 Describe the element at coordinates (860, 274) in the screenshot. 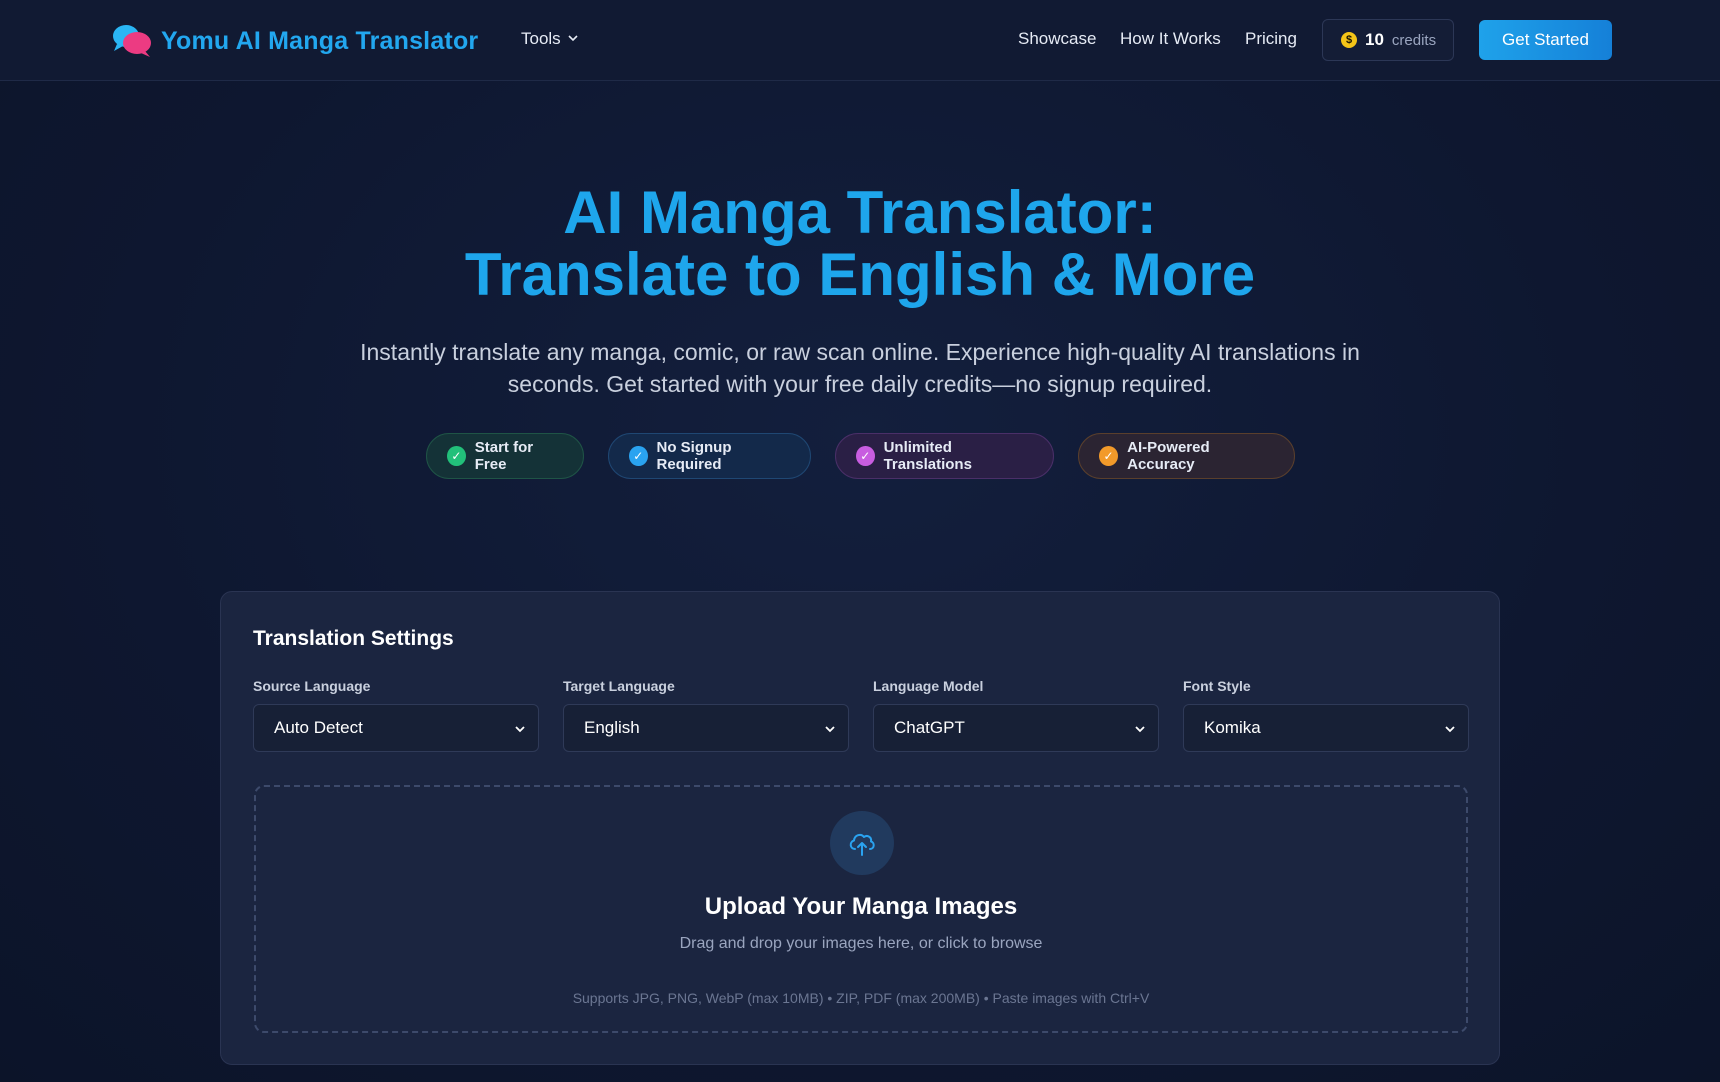

I see `title-line-2: Translate to English & More` at that location.